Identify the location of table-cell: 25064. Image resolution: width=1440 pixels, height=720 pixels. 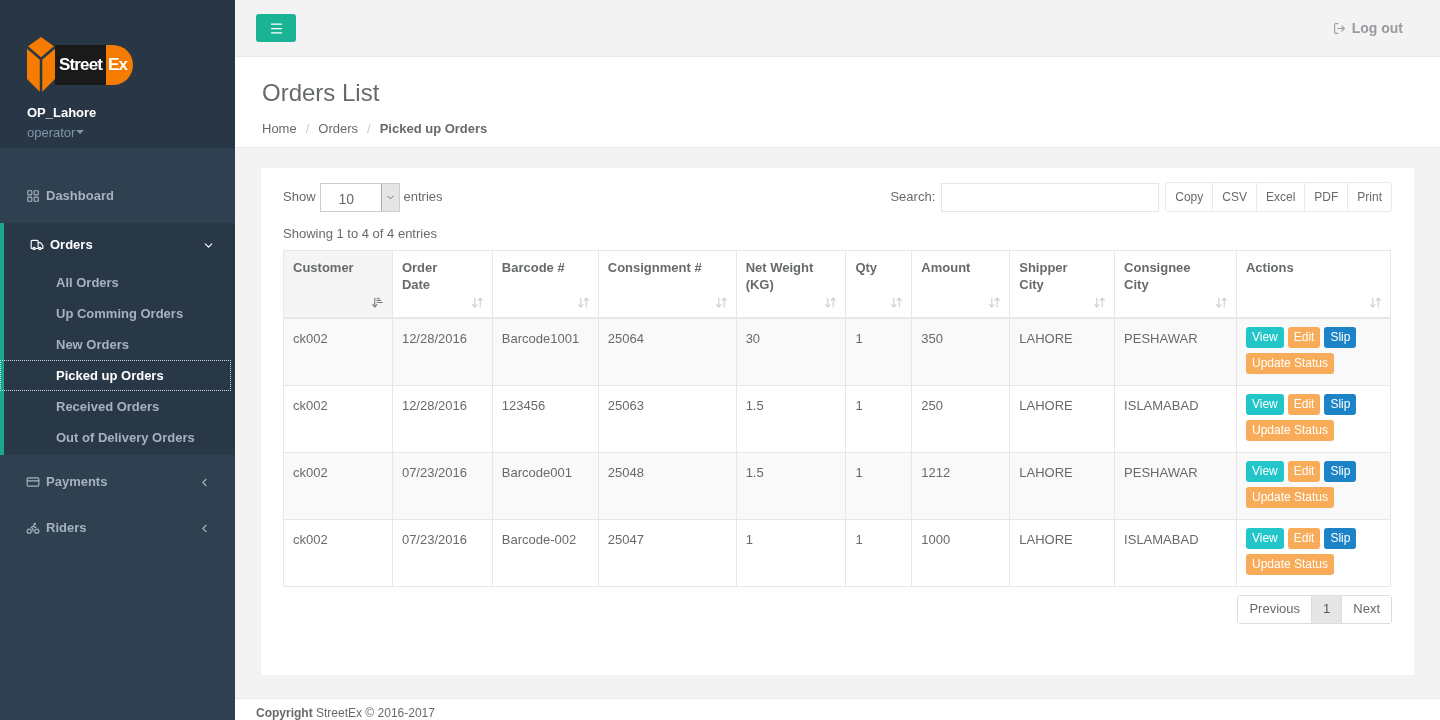
(667, 351).